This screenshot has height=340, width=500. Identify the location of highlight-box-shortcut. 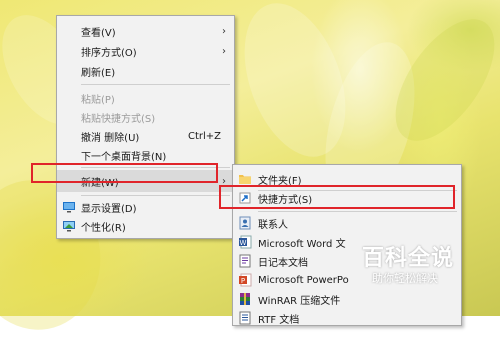
(337, 197).